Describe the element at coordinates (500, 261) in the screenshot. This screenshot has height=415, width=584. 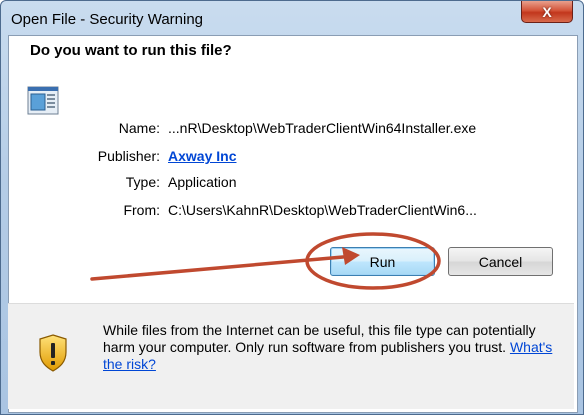
I see `cancel-button: Cancel` at that location.